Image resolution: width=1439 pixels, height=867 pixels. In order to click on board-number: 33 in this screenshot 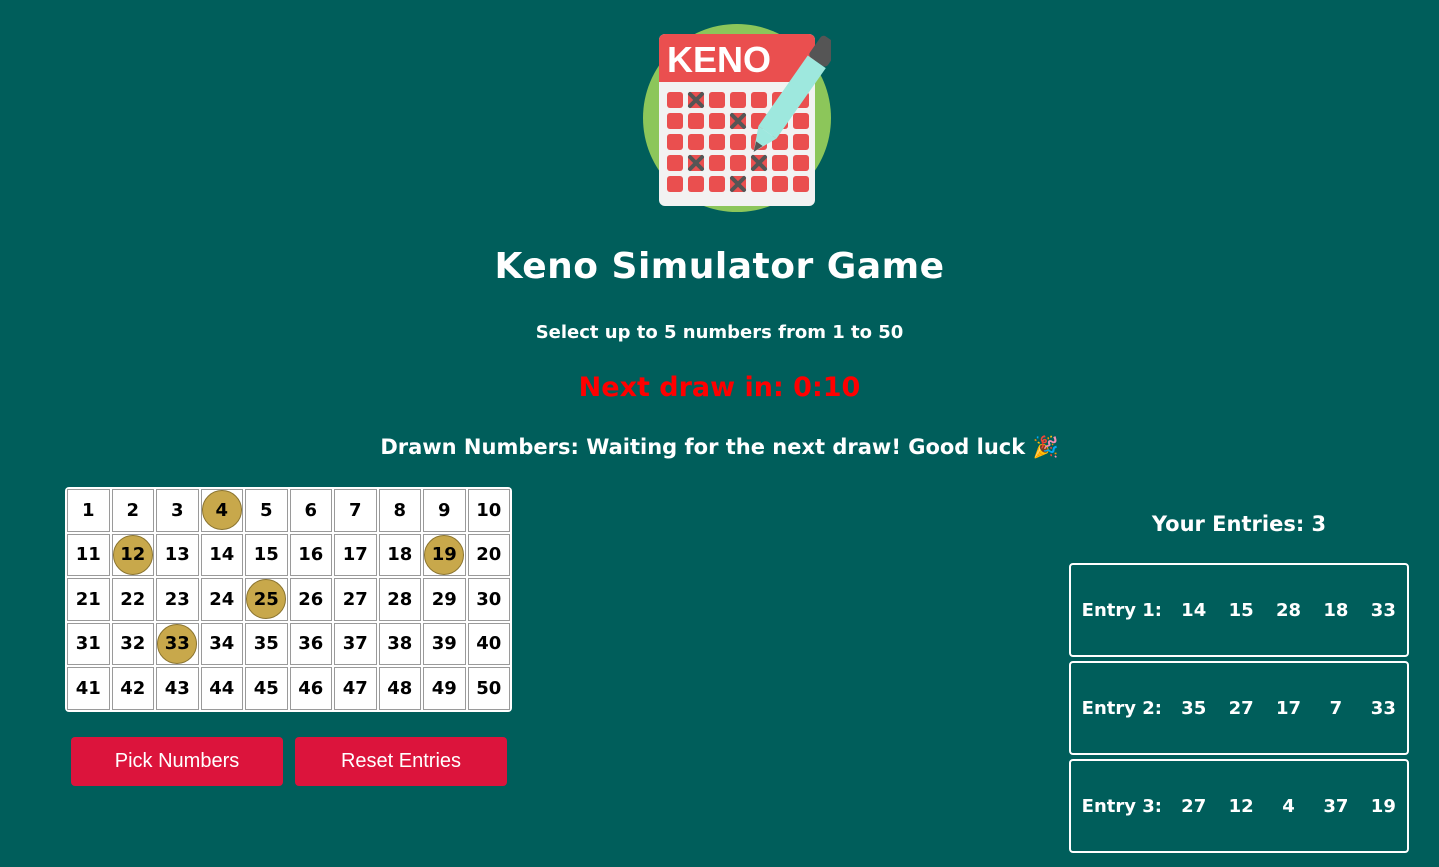, I will do `click(177, 644)`.